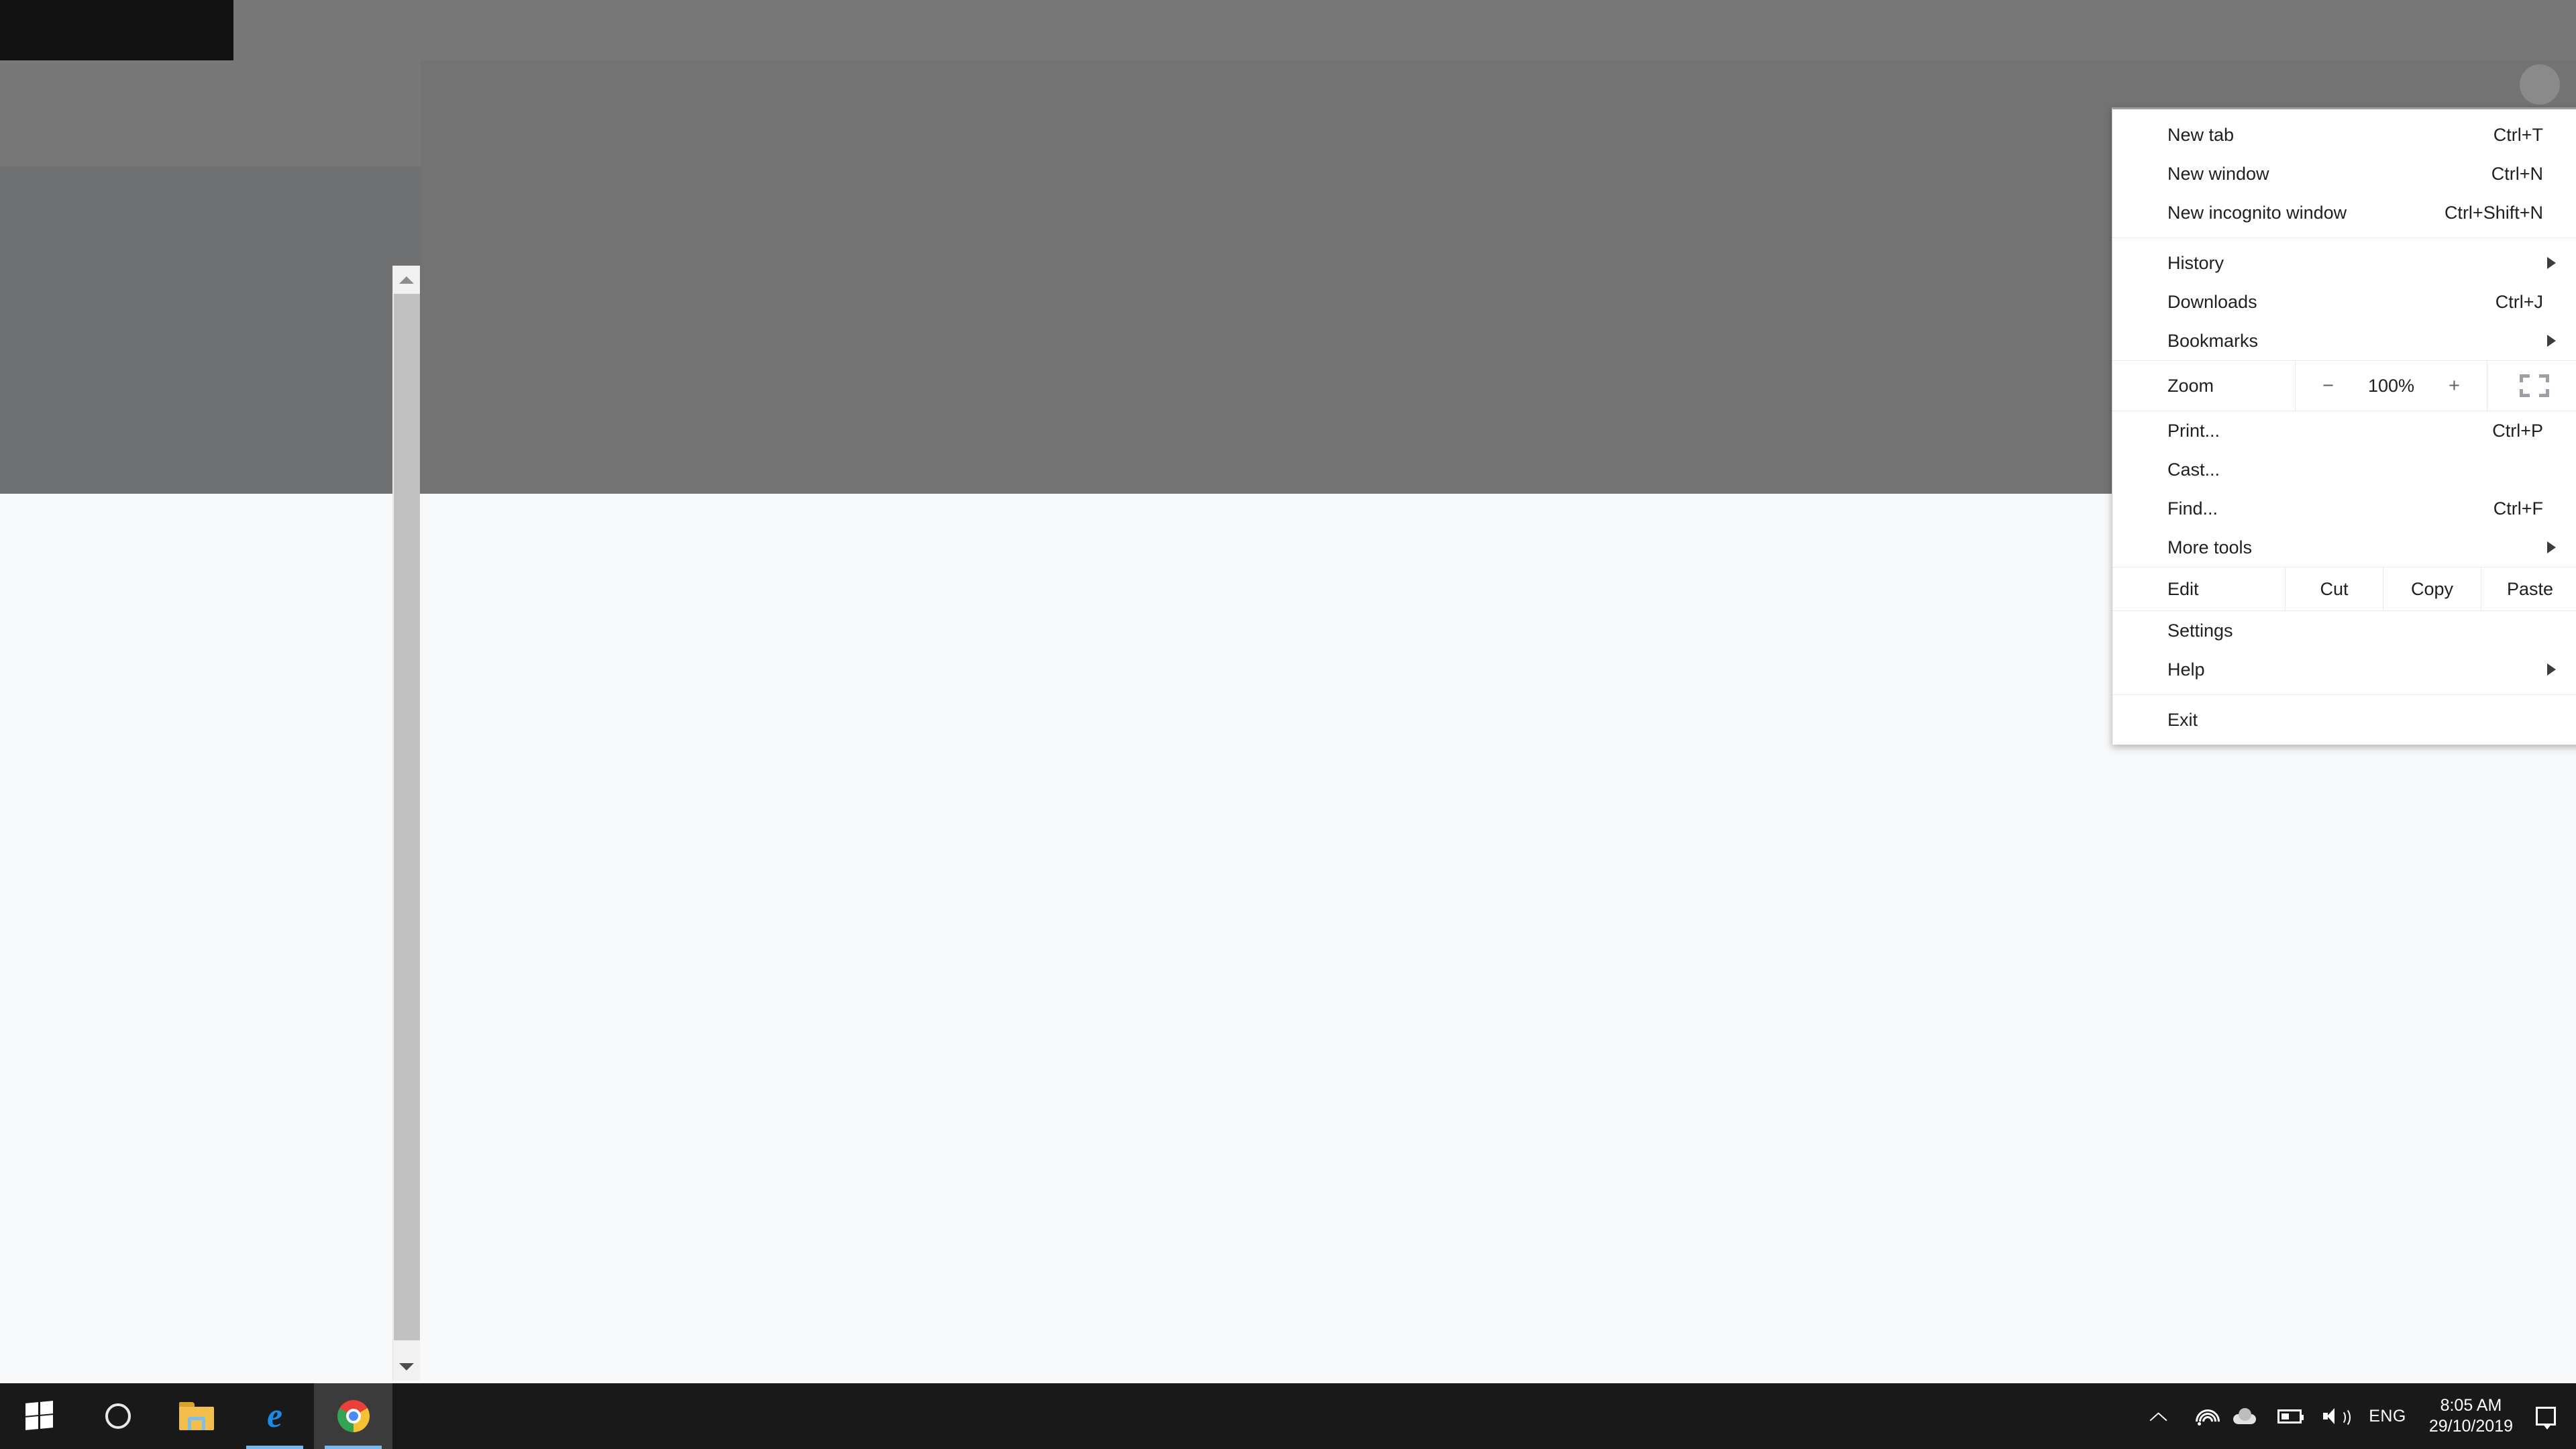  I want to click on chevron-up-icon, so click(2158, 1416).